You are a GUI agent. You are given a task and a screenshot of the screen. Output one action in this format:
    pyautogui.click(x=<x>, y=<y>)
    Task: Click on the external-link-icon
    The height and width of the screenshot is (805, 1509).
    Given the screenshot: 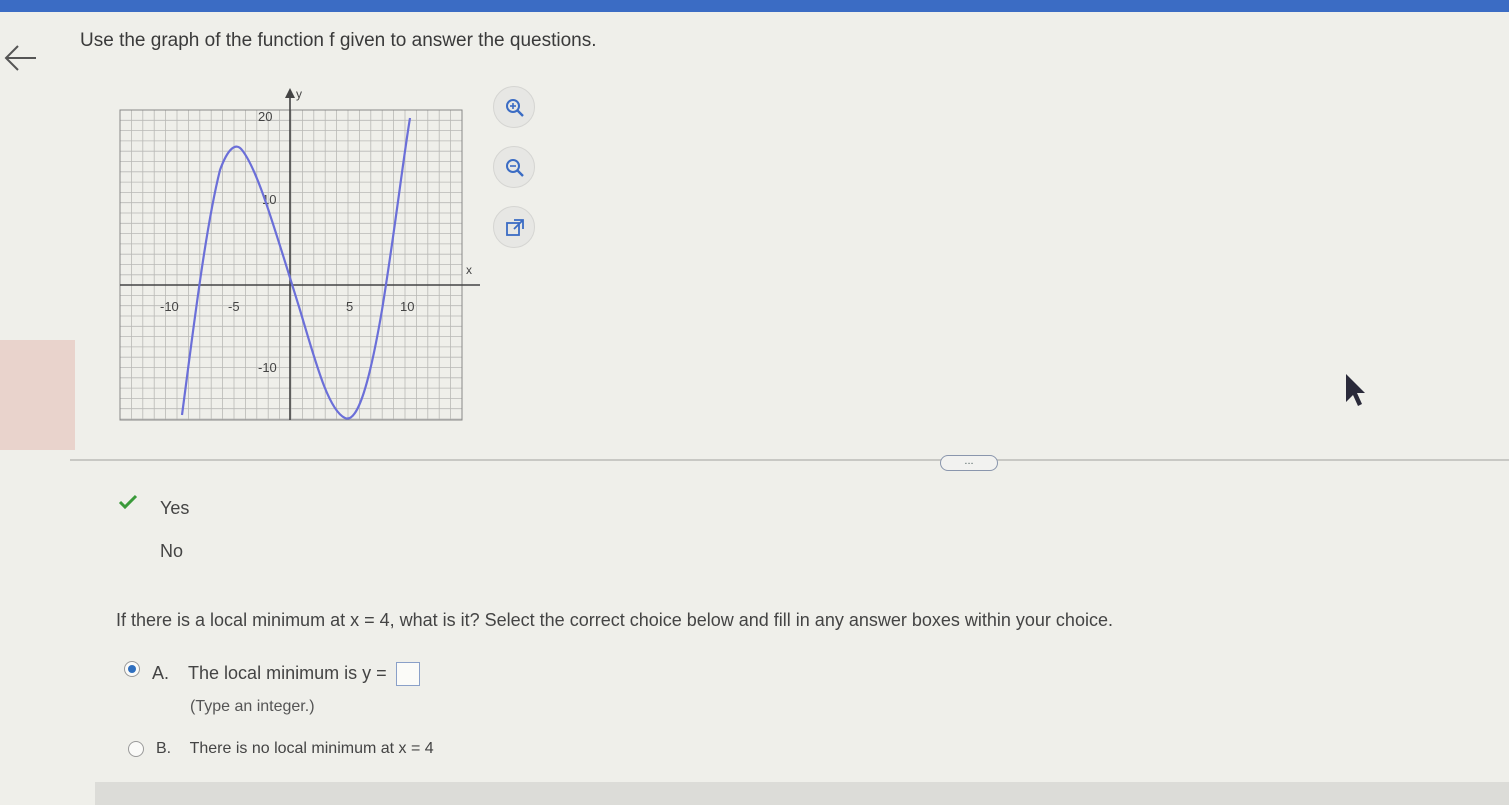 What is the action you would take?
    pyautogui.click(x=515, y=227)
    